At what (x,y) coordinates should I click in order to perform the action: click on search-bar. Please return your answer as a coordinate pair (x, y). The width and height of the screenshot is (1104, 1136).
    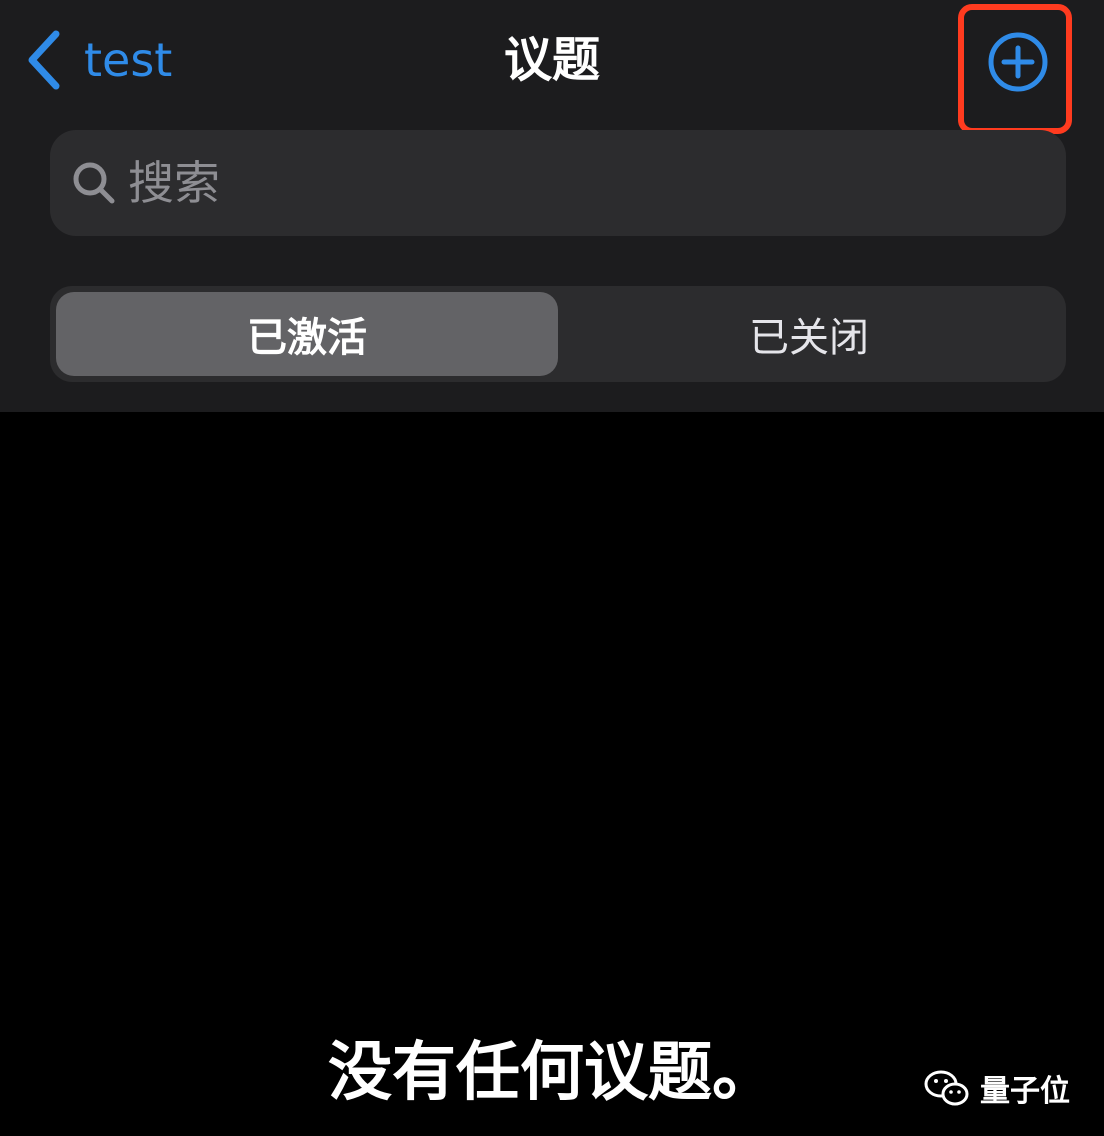
    Looking at the image, I should click on (558, 183).